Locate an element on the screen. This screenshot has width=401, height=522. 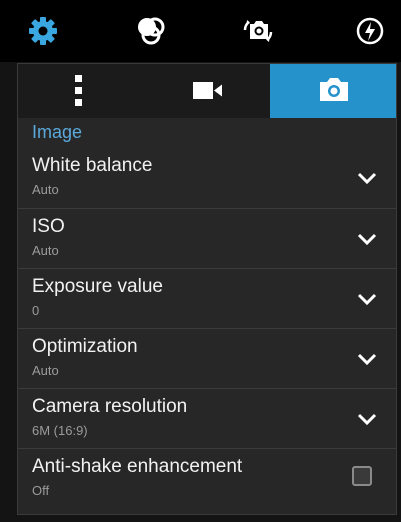
switch-camera-icon is located at coordinates (258, 31).